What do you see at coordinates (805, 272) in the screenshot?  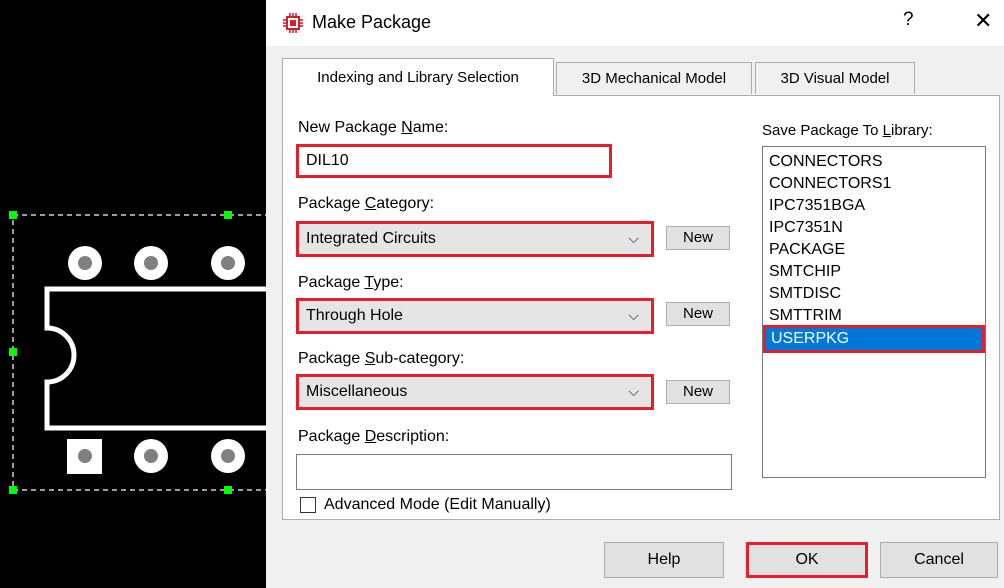 I see `list-item: SMTCHIP` at bounding box center [805, 272].